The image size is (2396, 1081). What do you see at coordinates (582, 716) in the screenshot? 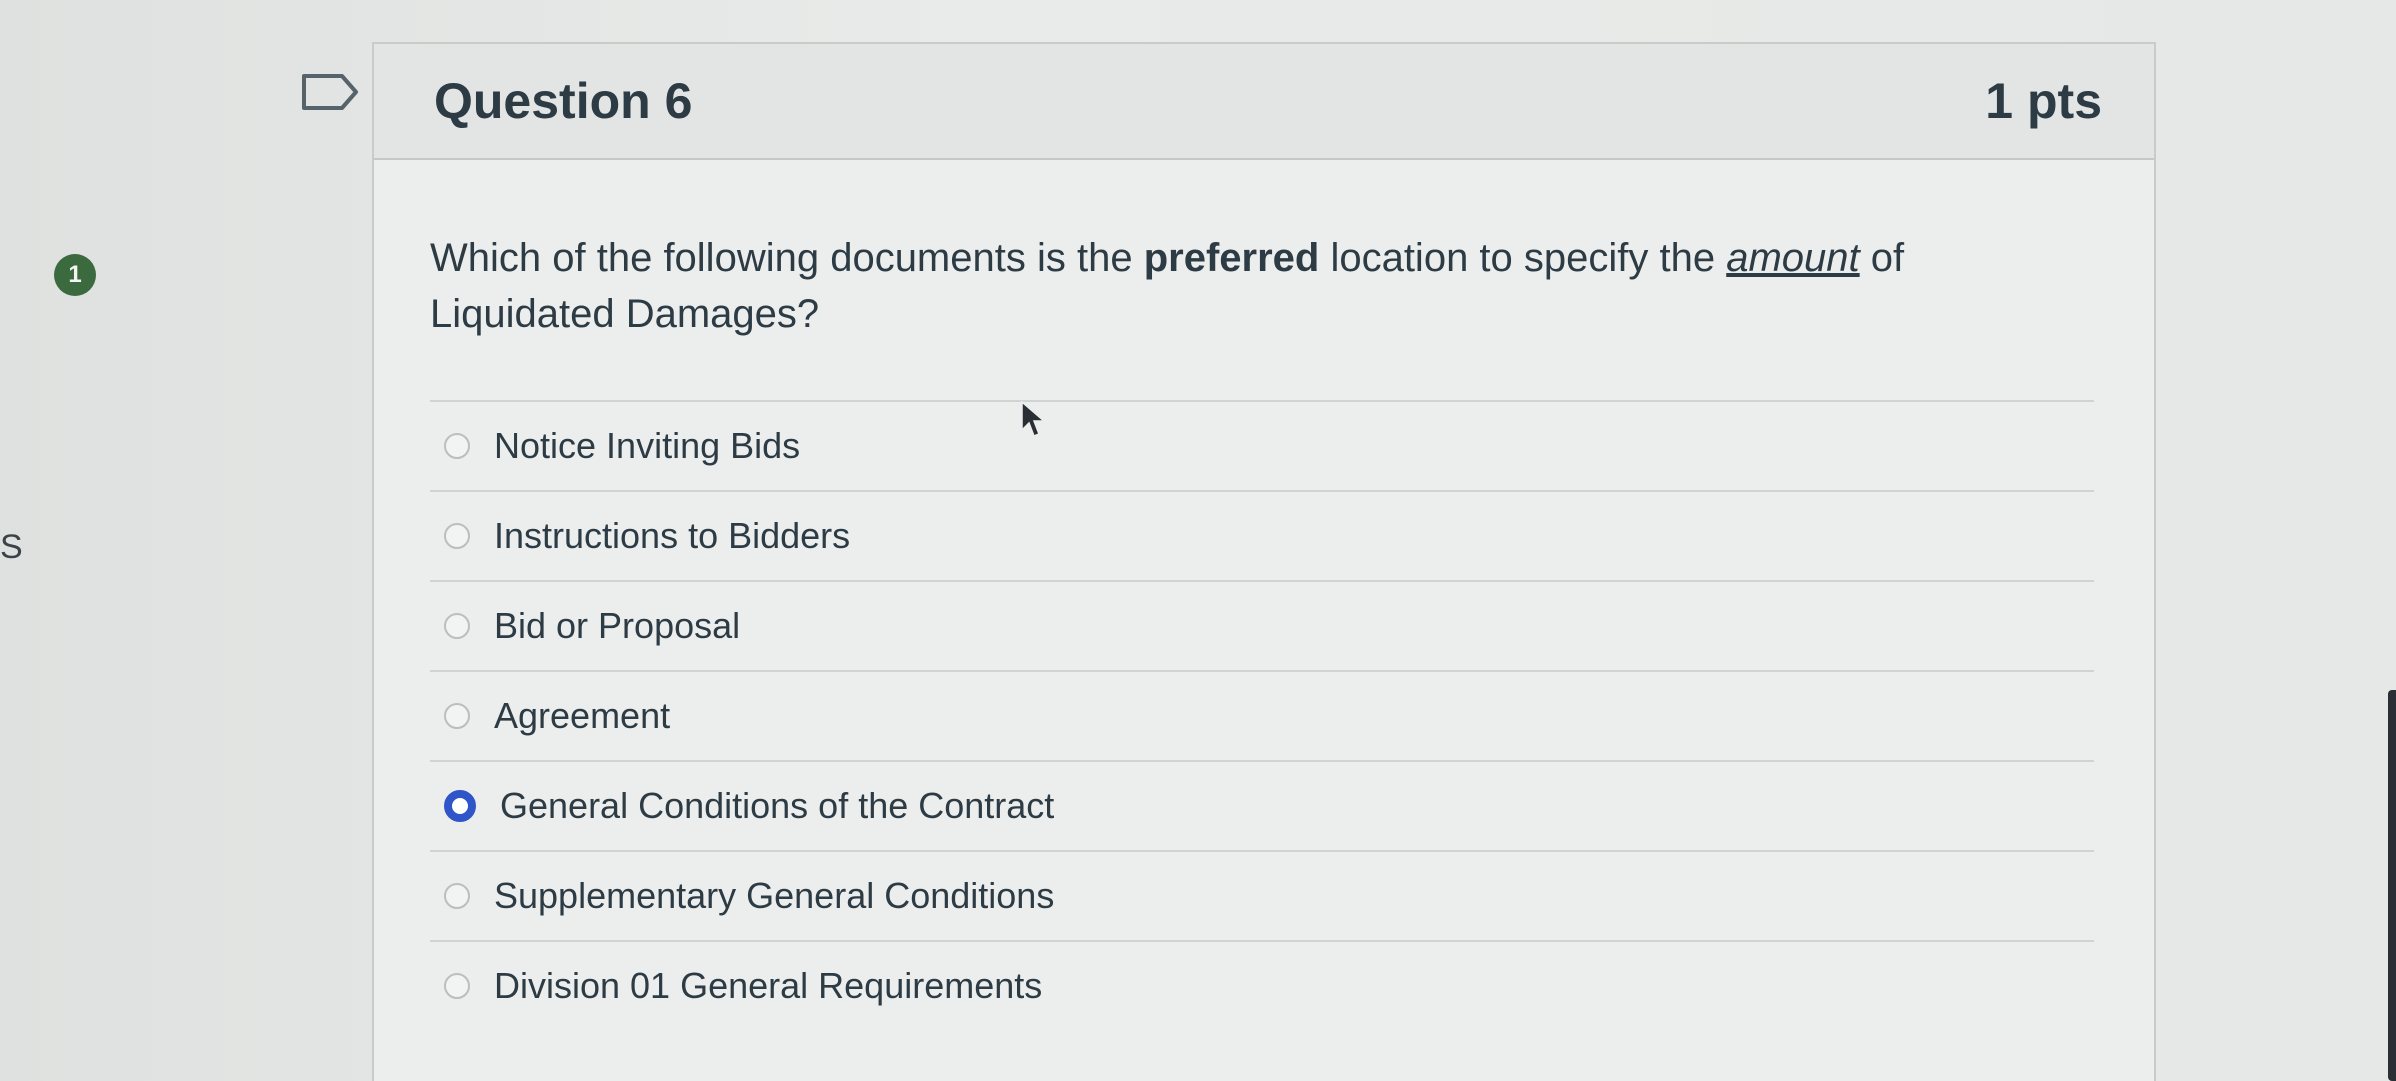
I see `answer-label: Agreement` at bounding box center [582, 716].